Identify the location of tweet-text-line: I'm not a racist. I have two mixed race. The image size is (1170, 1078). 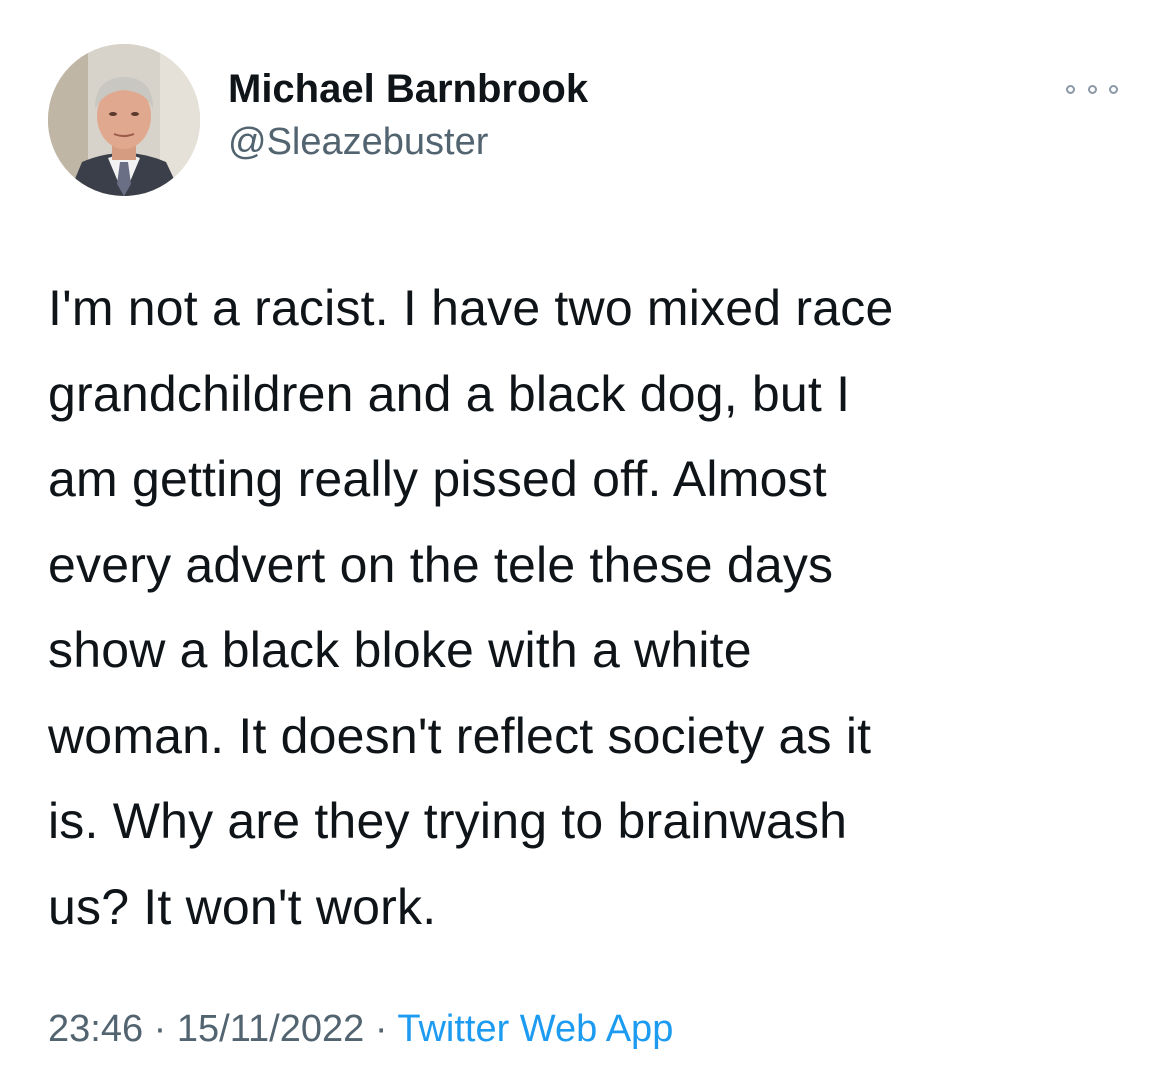
(471, 308).